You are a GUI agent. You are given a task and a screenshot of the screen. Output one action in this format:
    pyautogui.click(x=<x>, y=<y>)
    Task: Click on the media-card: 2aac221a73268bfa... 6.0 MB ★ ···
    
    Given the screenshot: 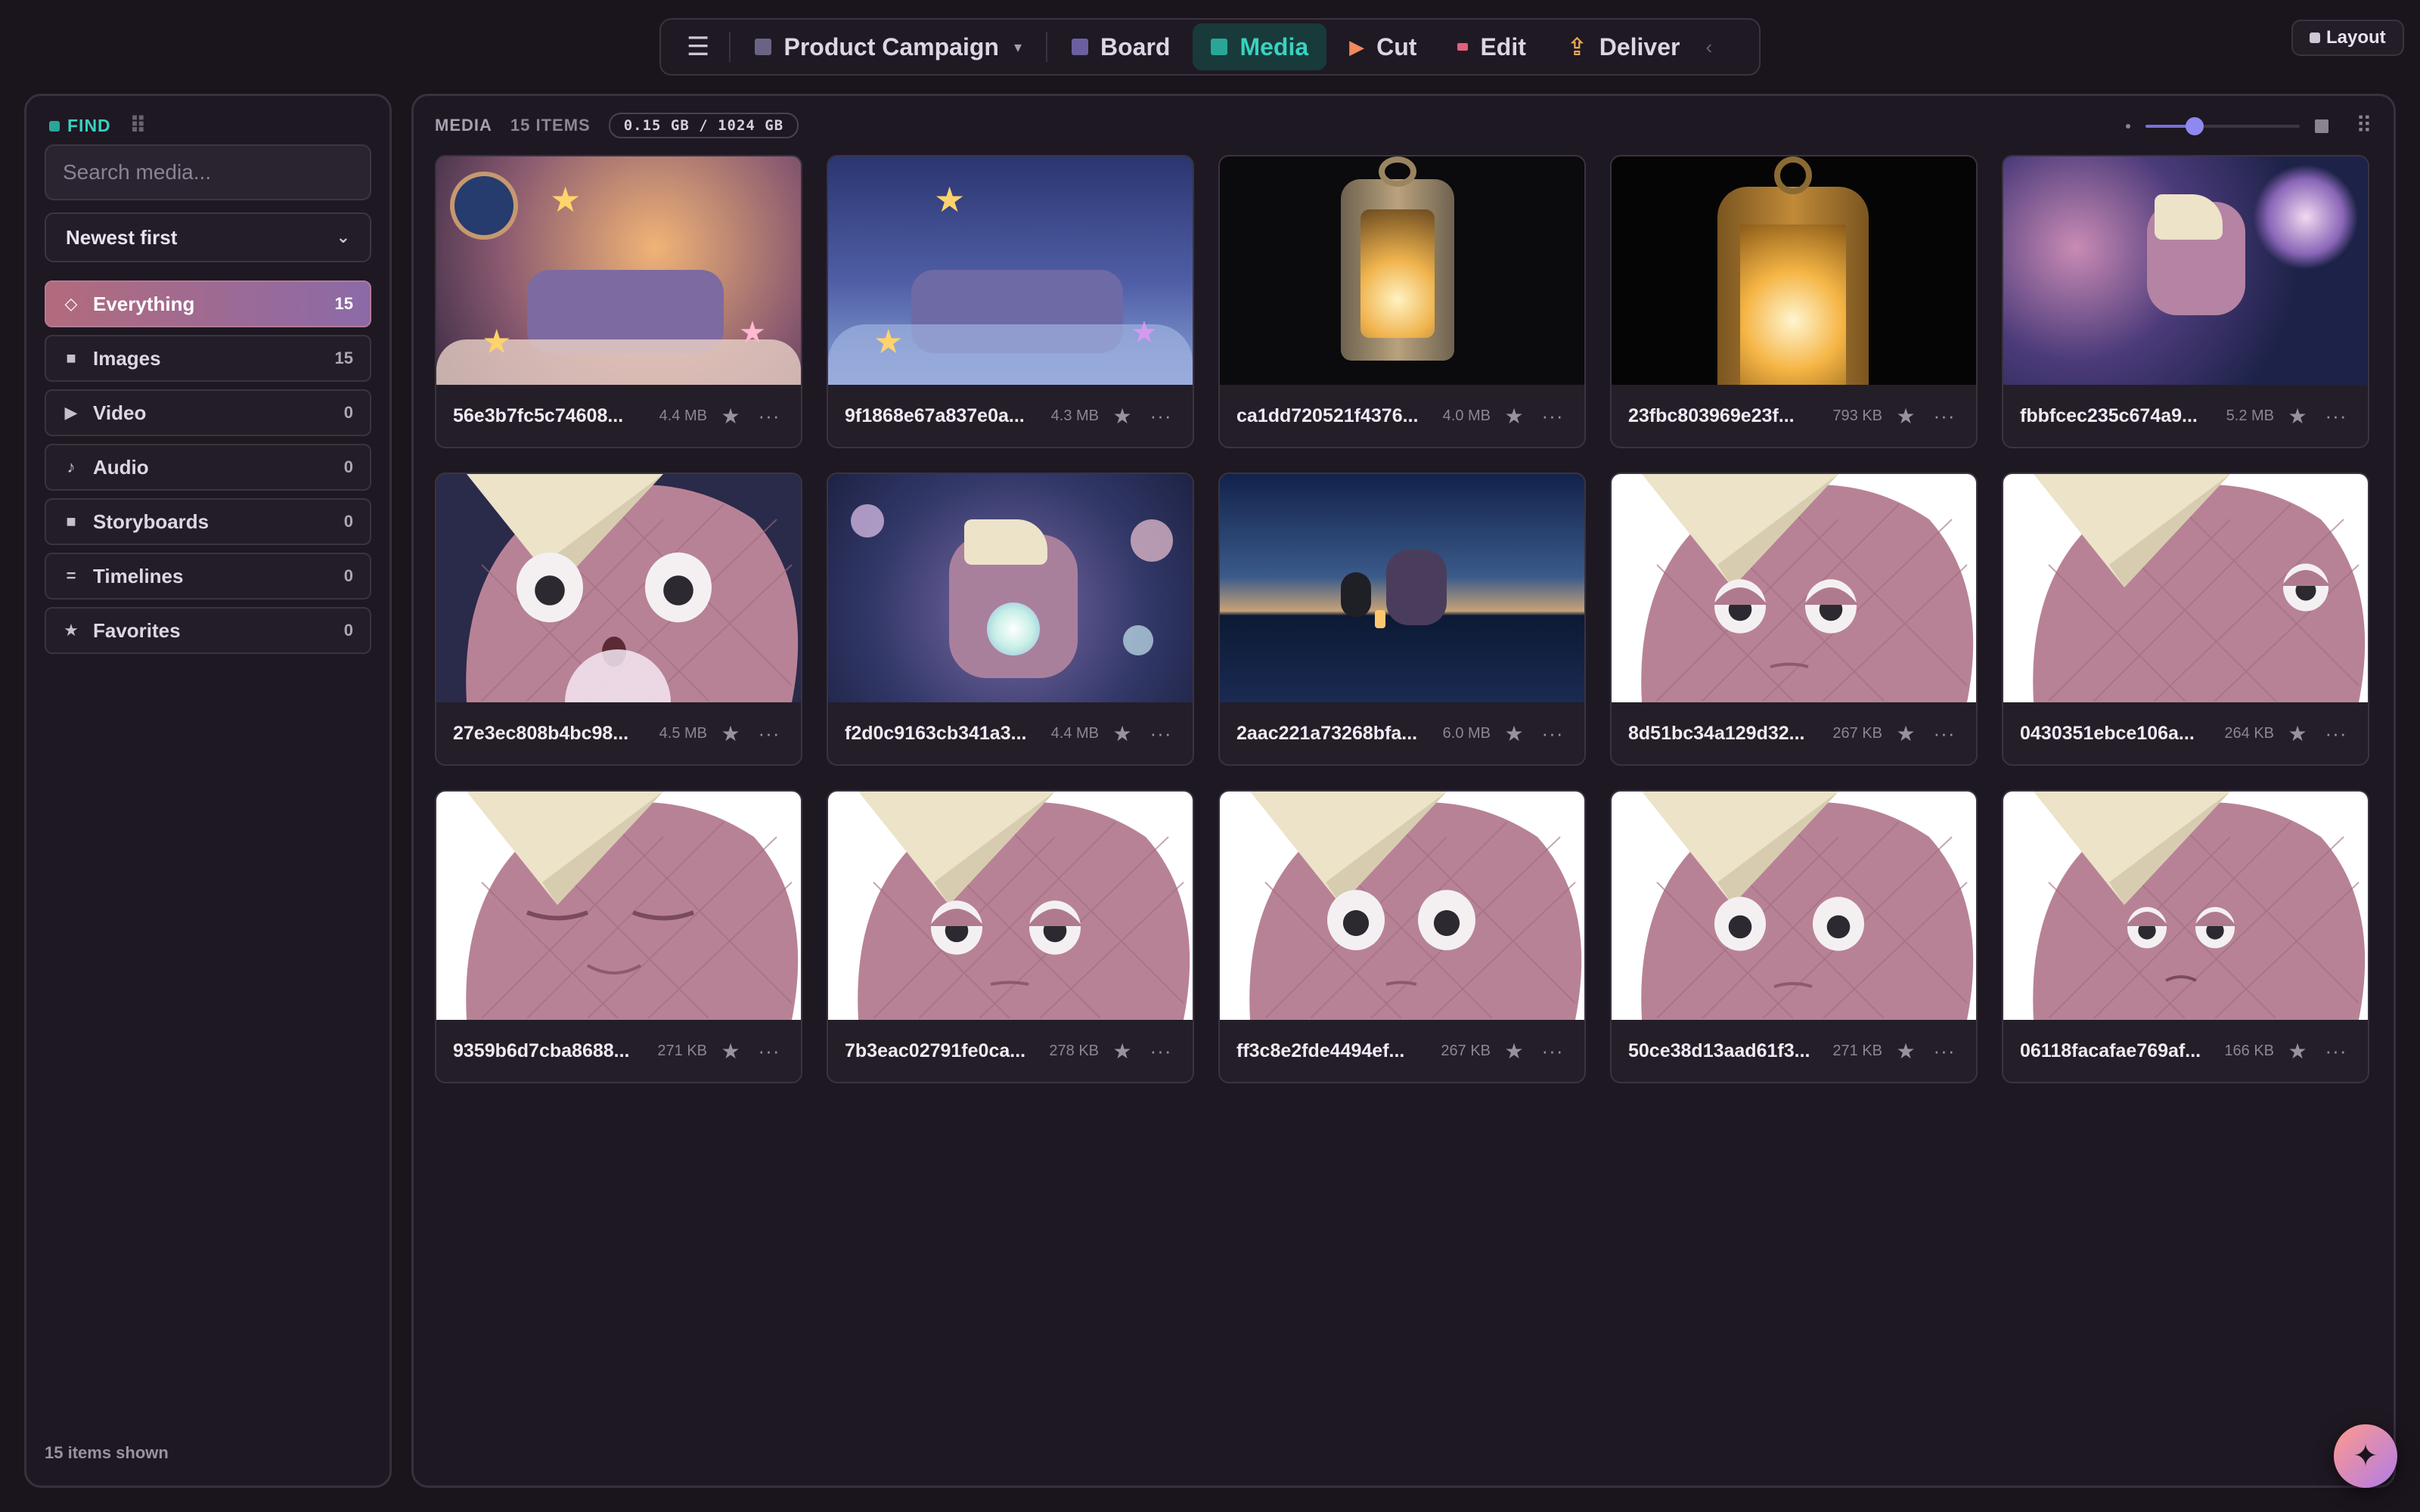 What is the action you would take?
    pyautogui.click(x=1402, y=619)
    